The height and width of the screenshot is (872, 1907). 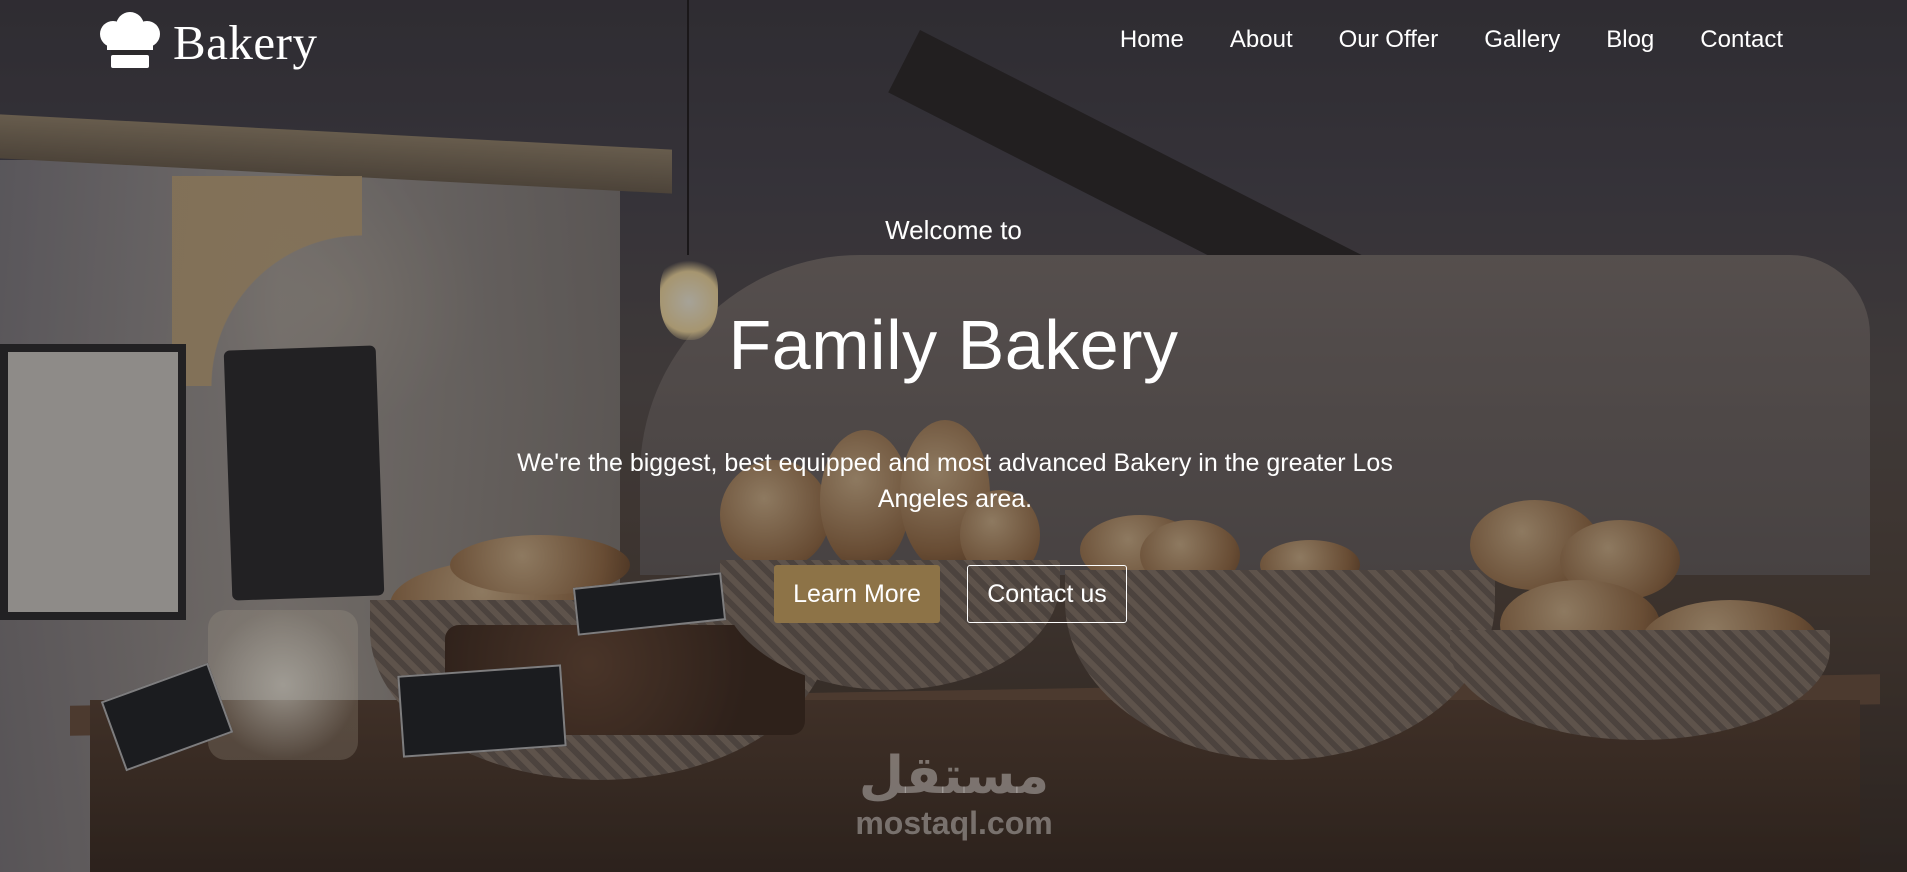 I want to click on nav-about: About, so click(x=1261, y=40).